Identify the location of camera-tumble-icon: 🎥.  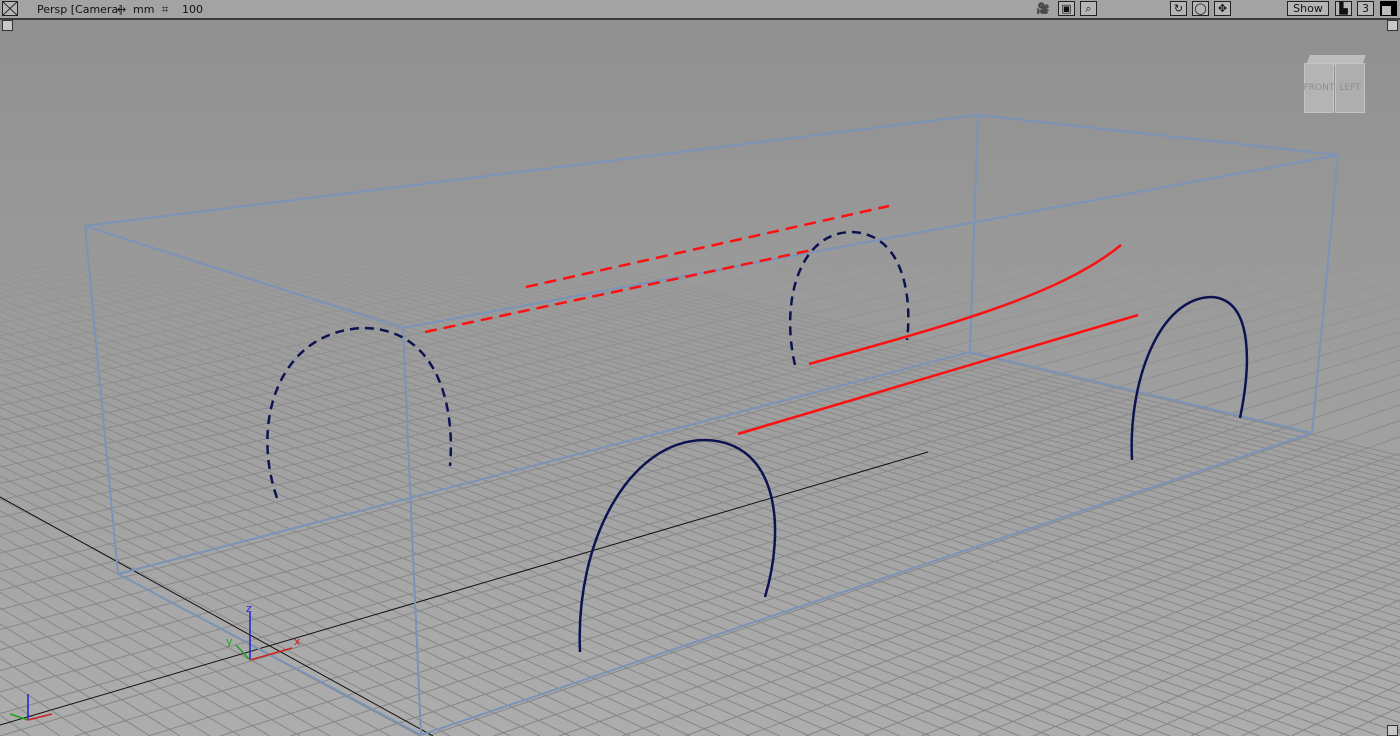
(1043, 8).